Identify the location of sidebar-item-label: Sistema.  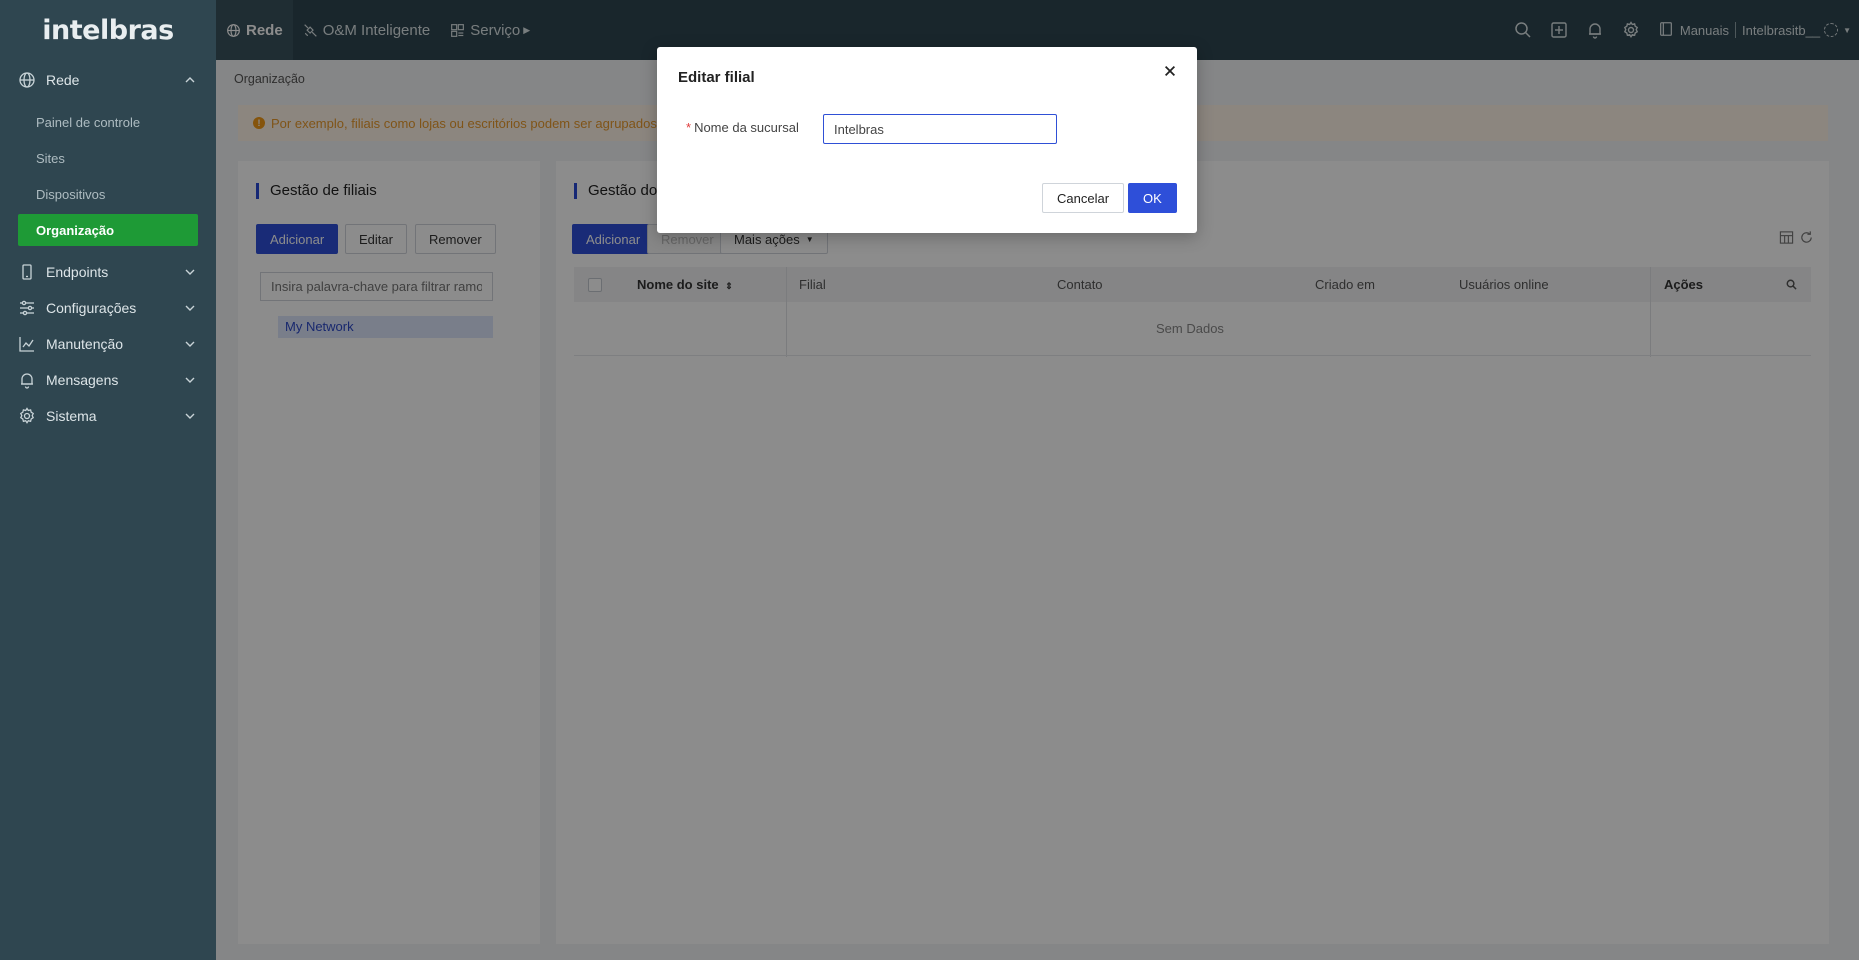
(71, 416).